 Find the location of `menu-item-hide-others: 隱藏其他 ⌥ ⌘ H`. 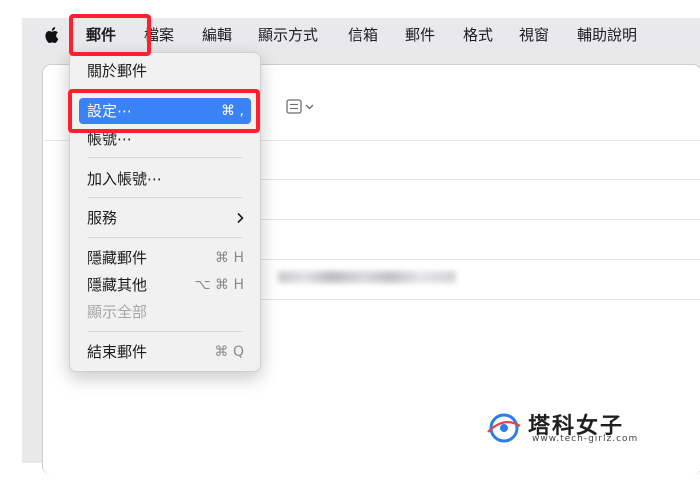

menu-item-hide-others: 隱藏其他 ⌥ ⌘ H is located at coordinates (165, 285).